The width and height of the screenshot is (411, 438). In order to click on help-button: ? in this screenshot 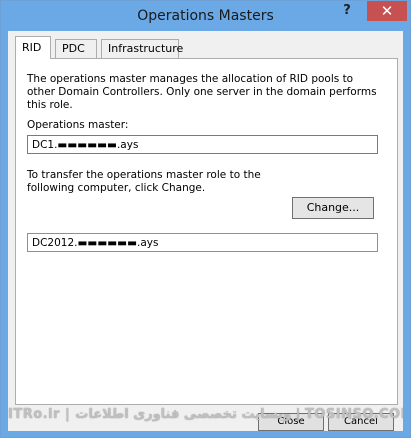, I will do `click(347, 11)`.